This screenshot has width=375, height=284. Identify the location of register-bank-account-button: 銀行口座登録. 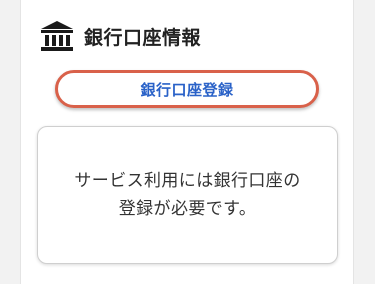
(187, 89).